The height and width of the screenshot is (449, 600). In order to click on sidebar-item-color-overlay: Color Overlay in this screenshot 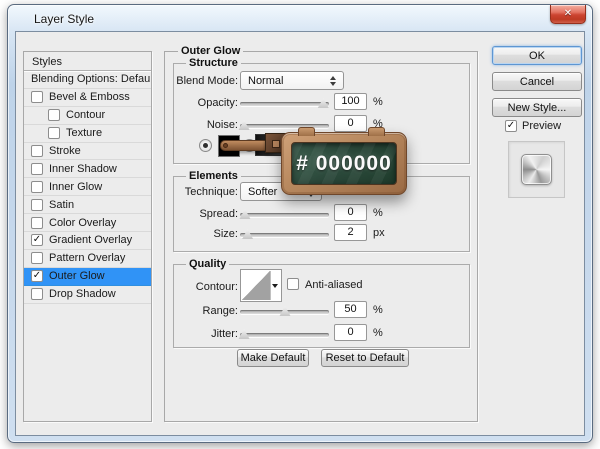, I will do `click(87, 223)`.